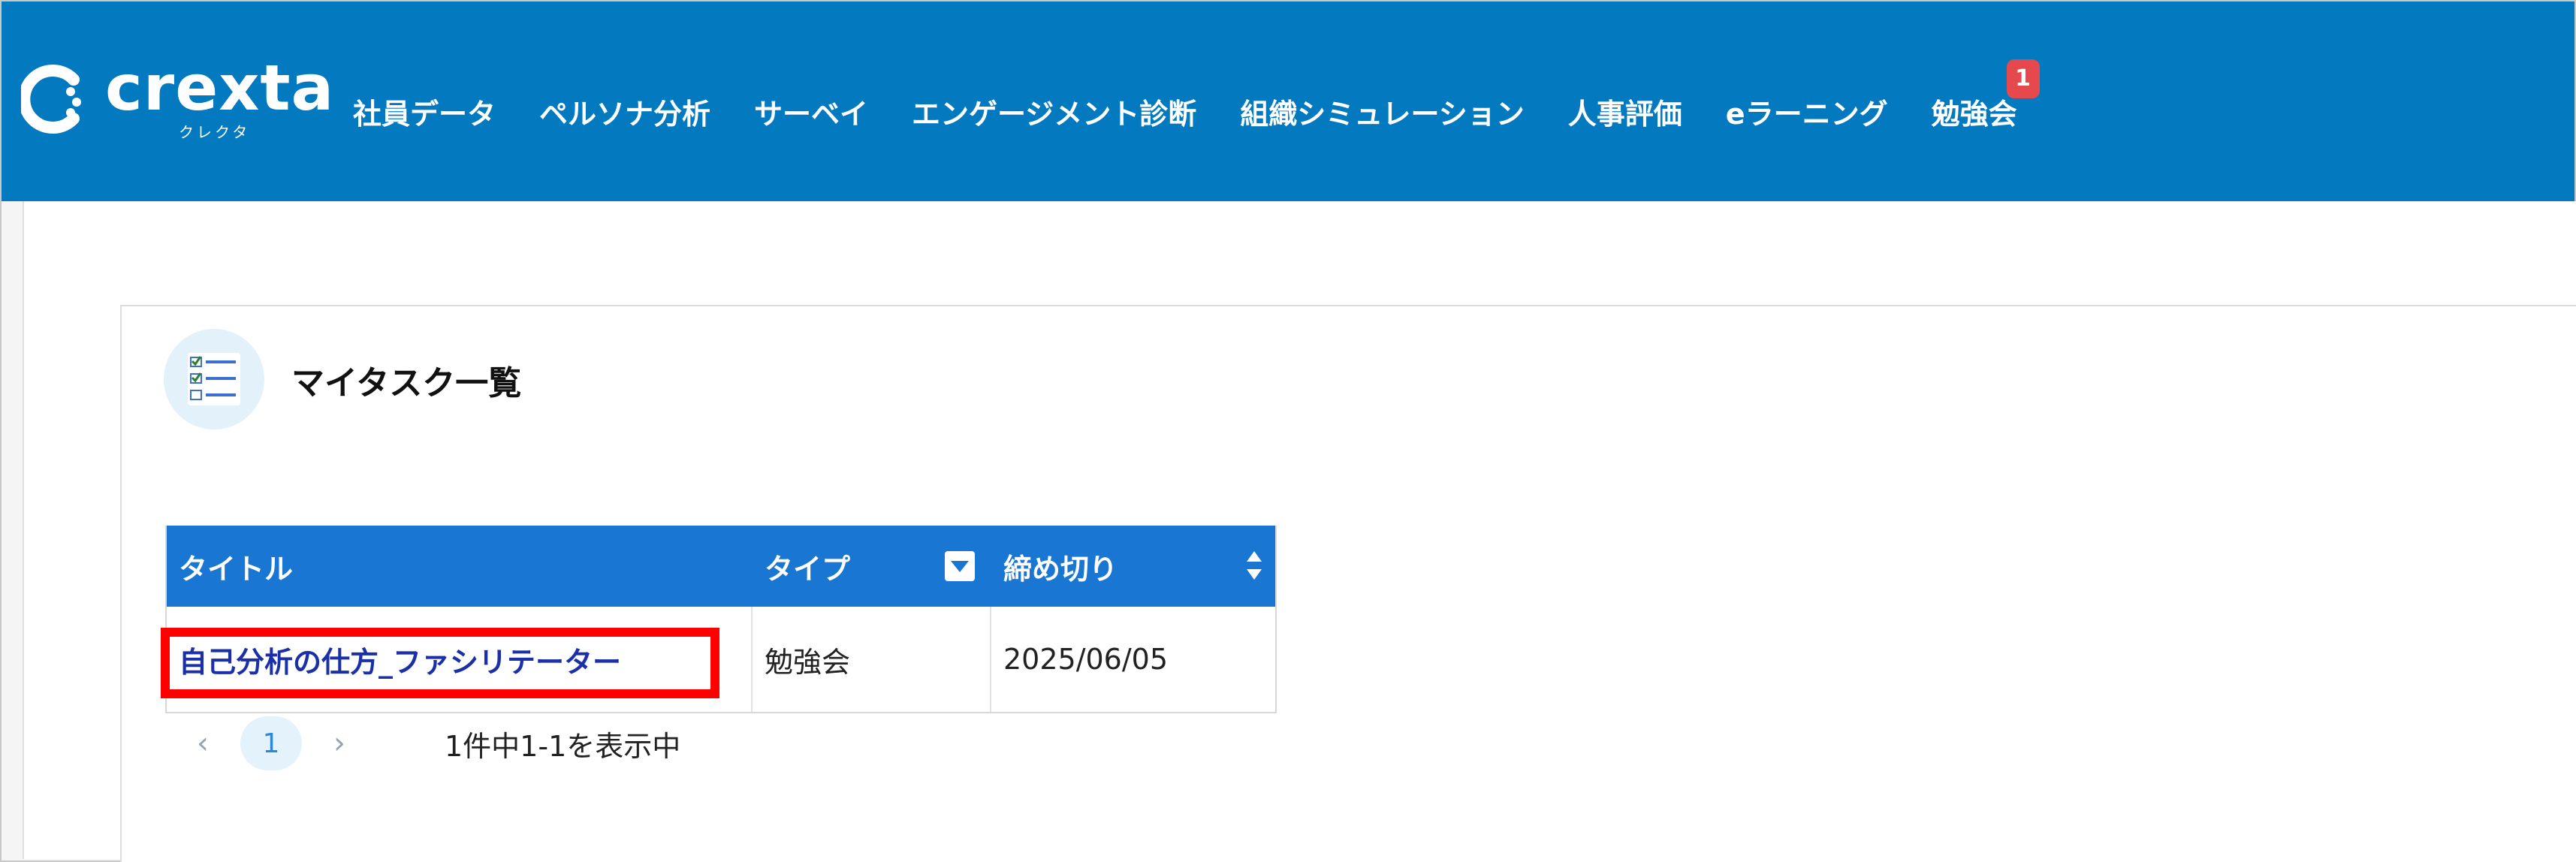 Image resolution: width=2576 pixels, height=862 pixels. What do you see at coordinates (236, 569) in the screenshot?
I see `column-title-label: タイトル` at bounding box center [236, 569].